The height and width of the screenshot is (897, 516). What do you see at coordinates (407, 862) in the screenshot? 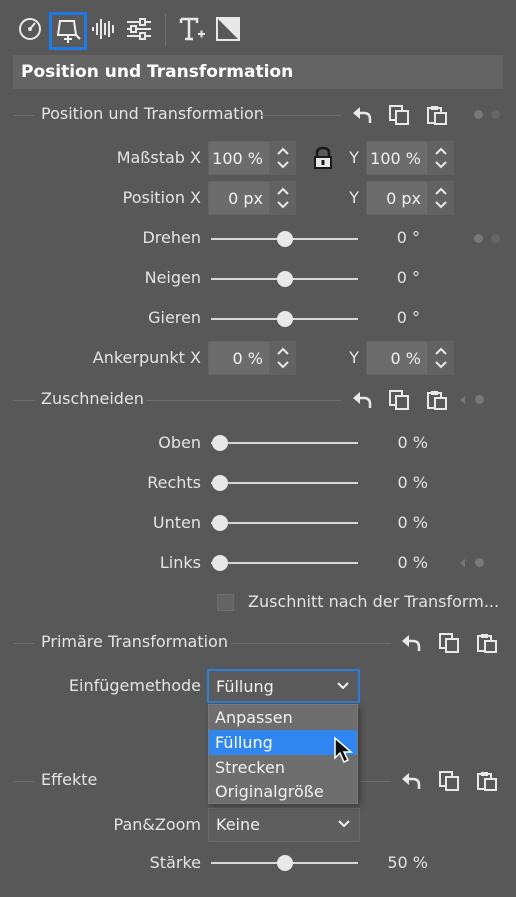
I see `strength-value: 50 %` at bounding box center [407, 862].